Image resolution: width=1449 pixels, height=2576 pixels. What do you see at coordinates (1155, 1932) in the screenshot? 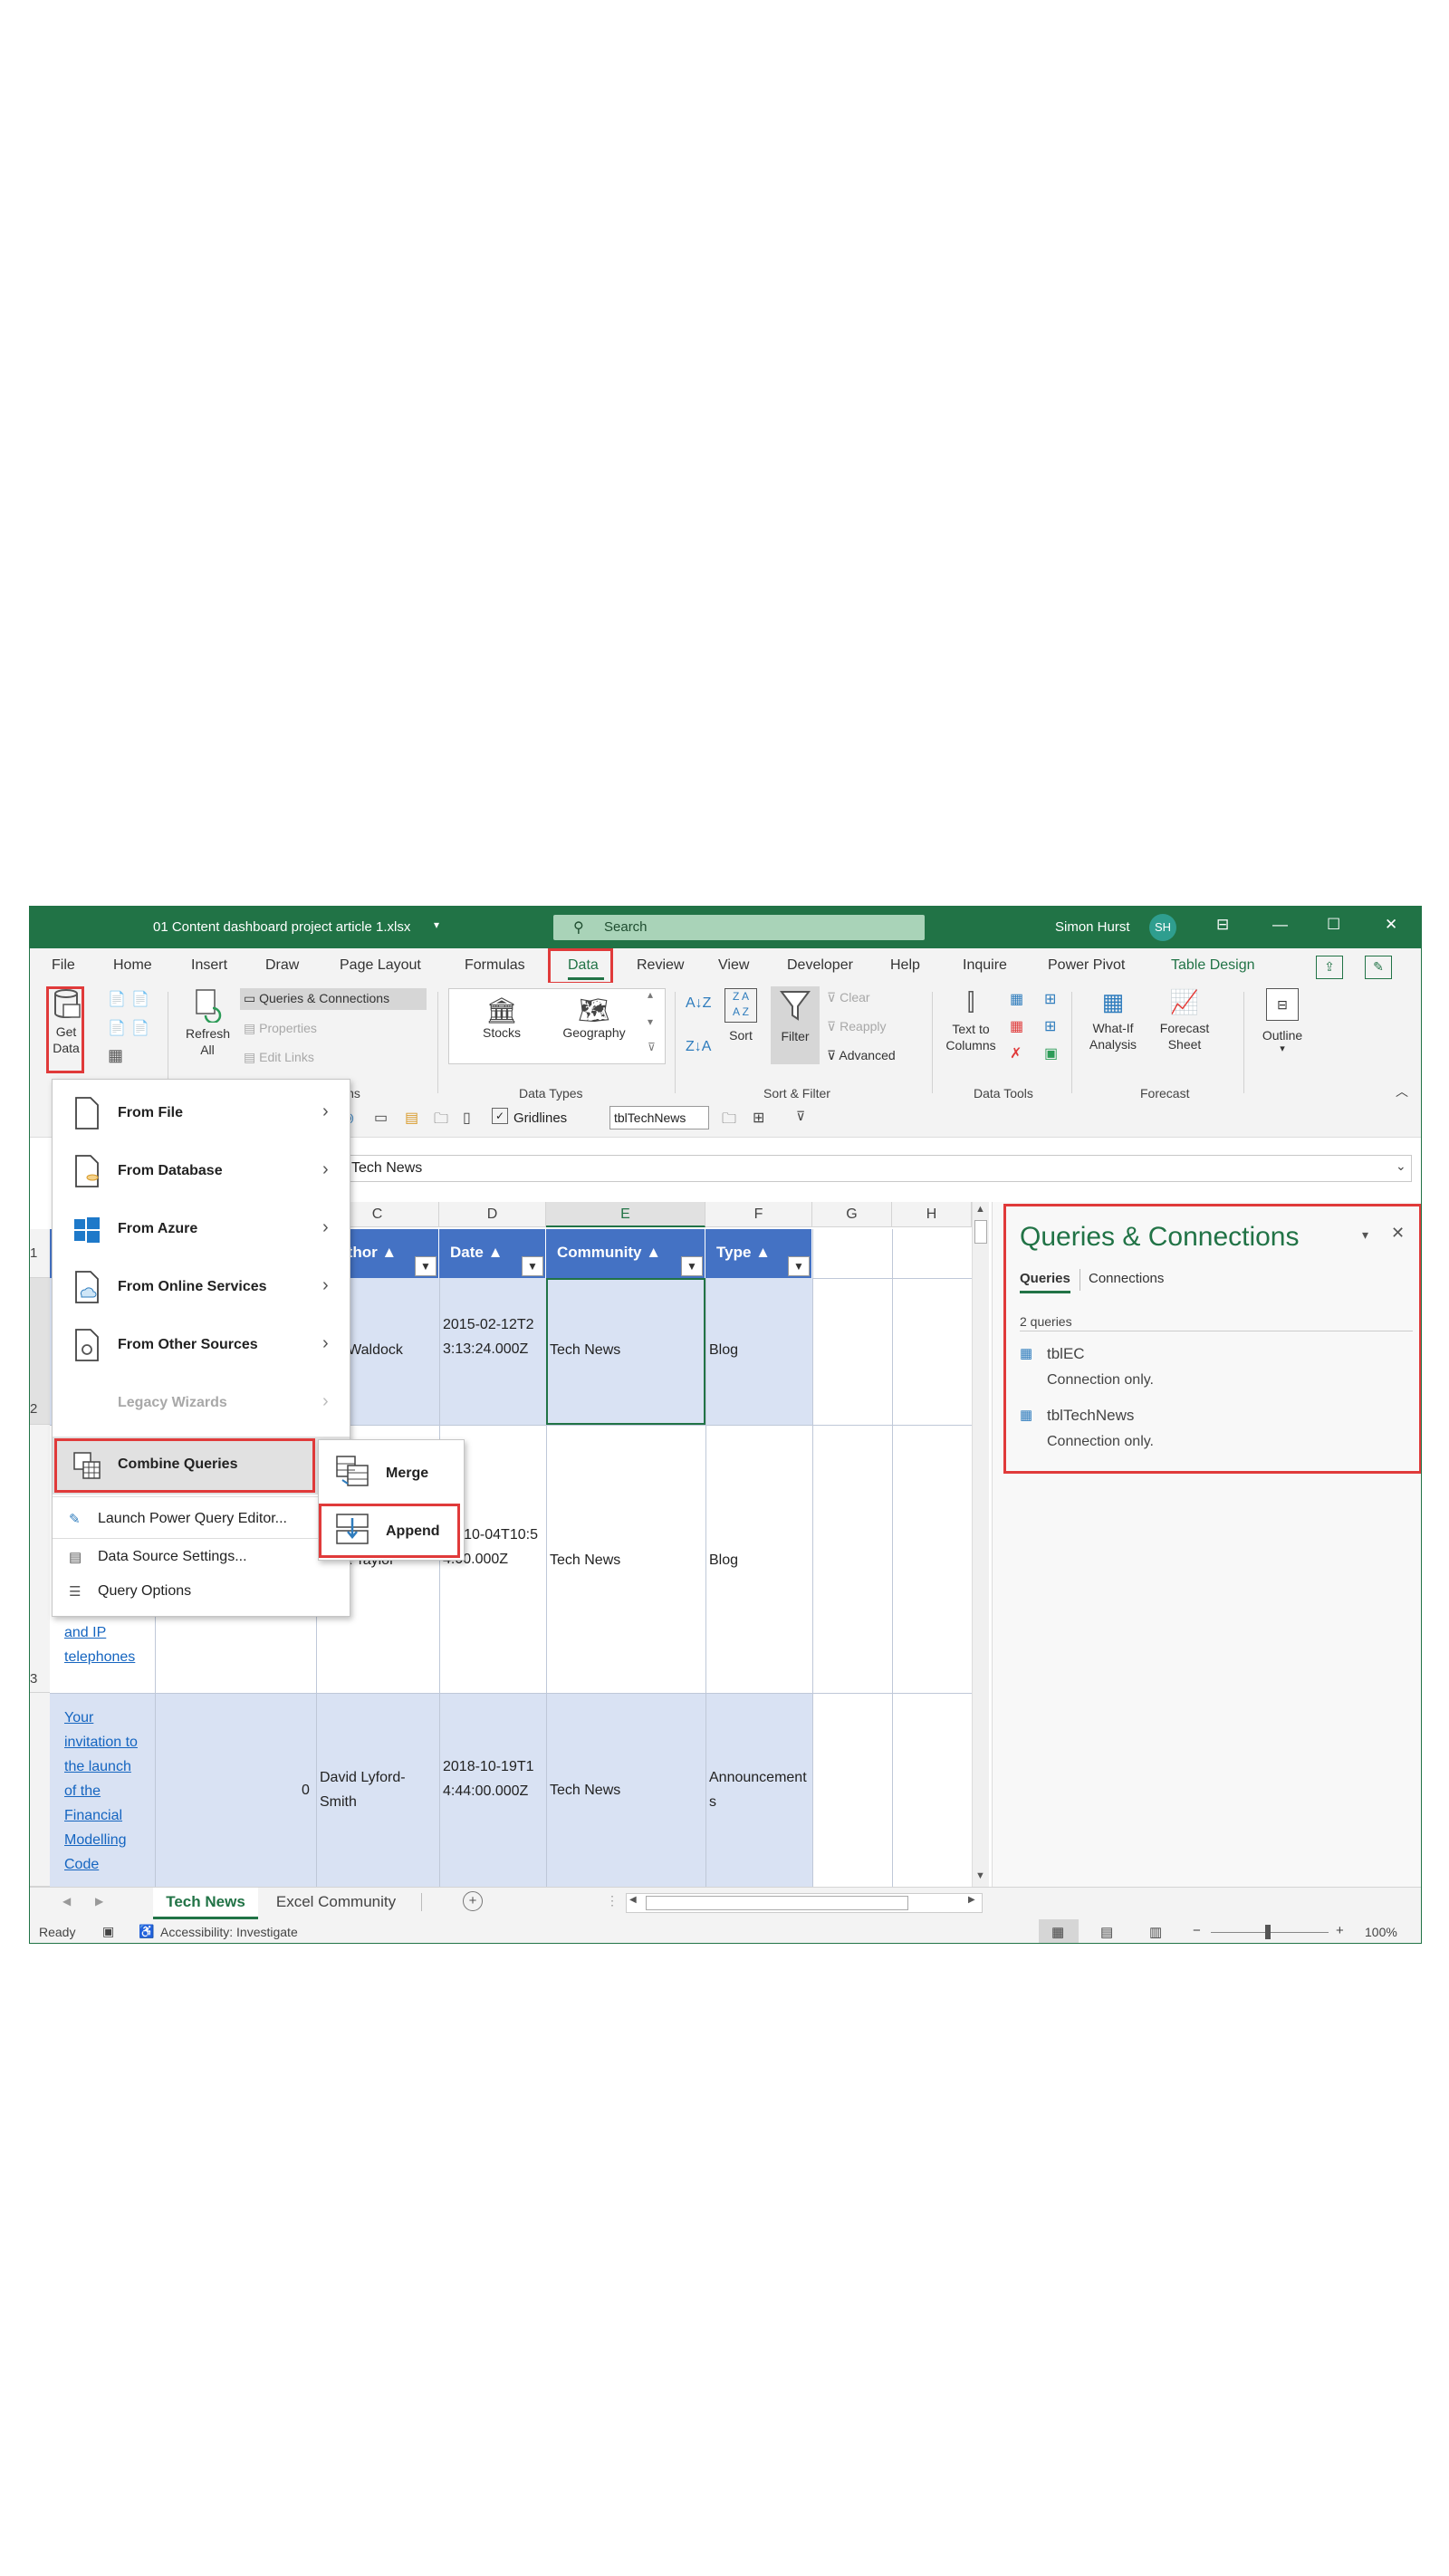
I see `page-break-view-icon: ▥` at bounding box center [1155, 1932].